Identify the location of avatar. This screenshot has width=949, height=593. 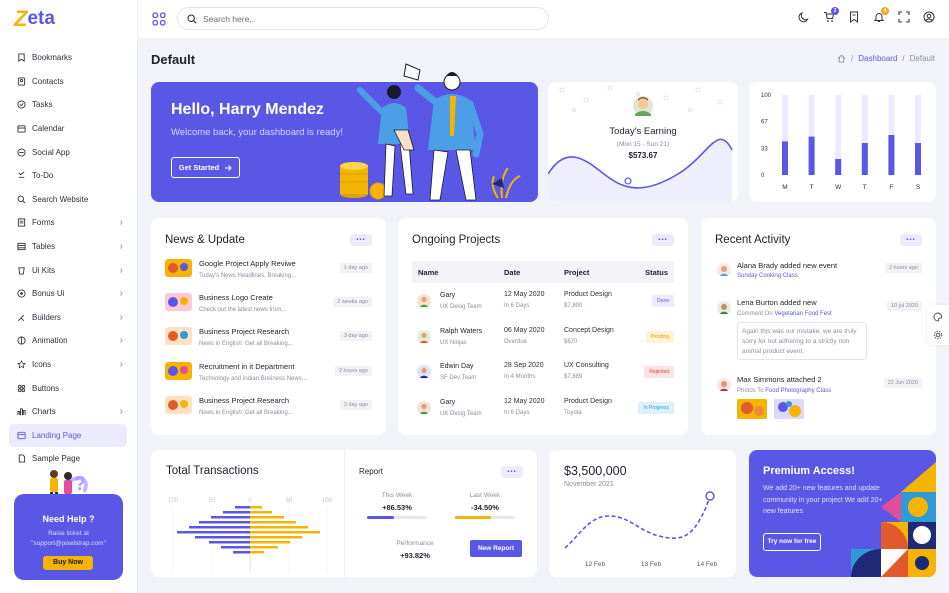
(424, 407).